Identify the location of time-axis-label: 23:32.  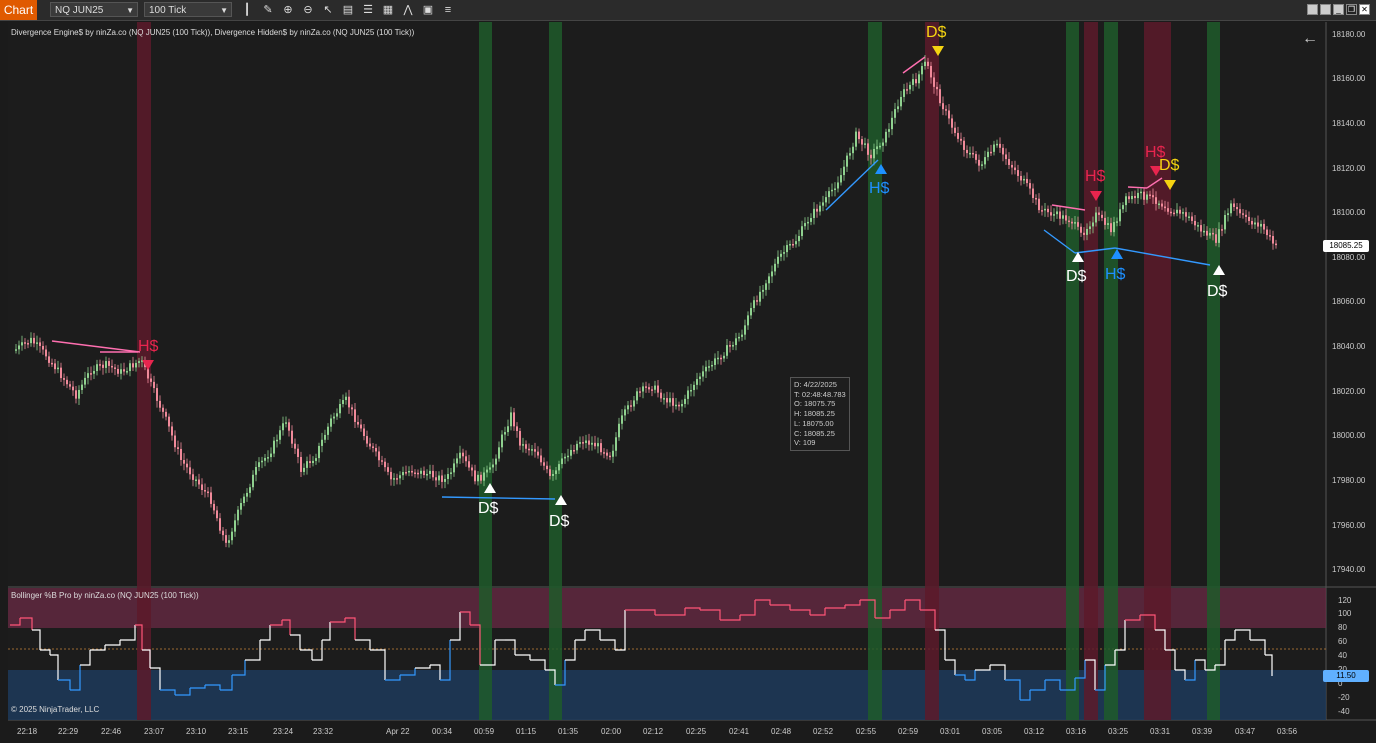
(323, 731).